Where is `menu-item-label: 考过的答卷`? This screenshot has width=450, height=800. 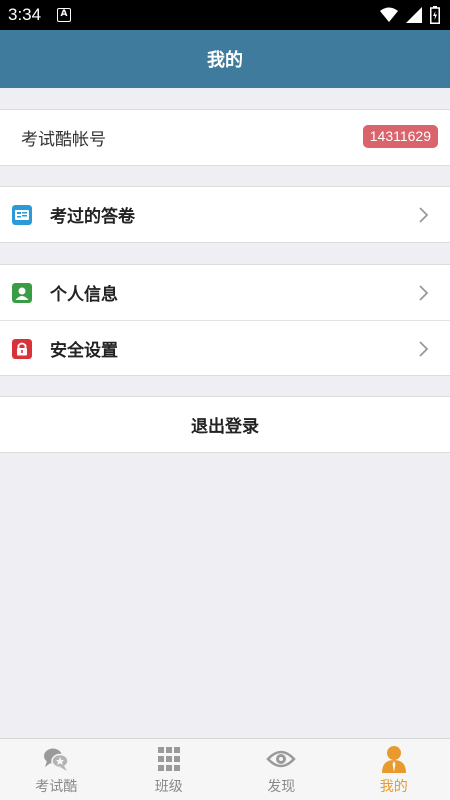
menu-item-label: 考过的答卷 is located at coordinates (92, 217).